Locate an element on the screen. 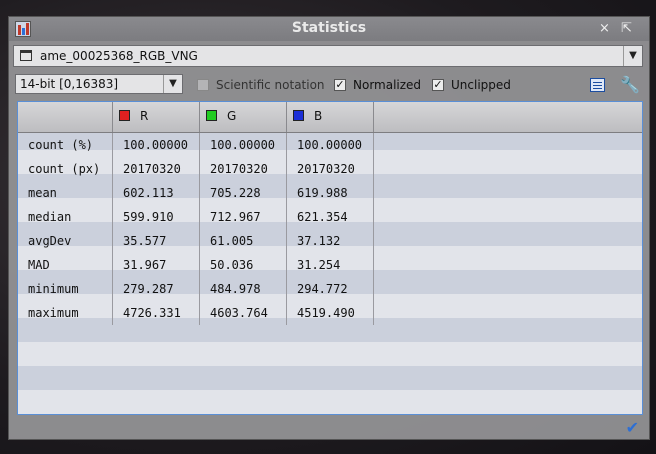 This screenshot has width=656, height=454. cell-r: 31.967 is located at coordinates (156, 265).